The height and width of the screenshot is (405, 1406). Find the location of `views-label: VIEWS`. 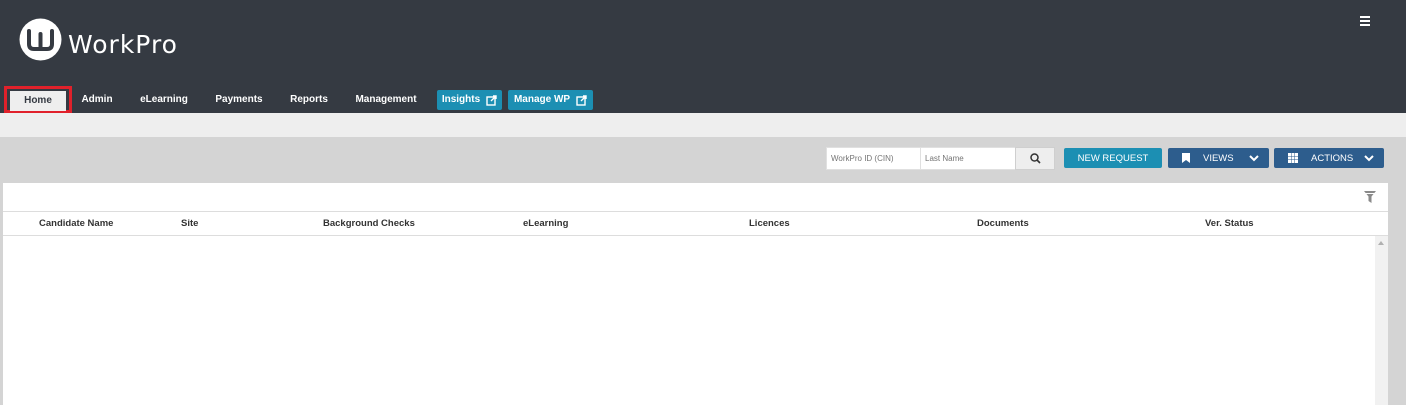

views-label: VIEWS is located at coordinates (1218, 158).